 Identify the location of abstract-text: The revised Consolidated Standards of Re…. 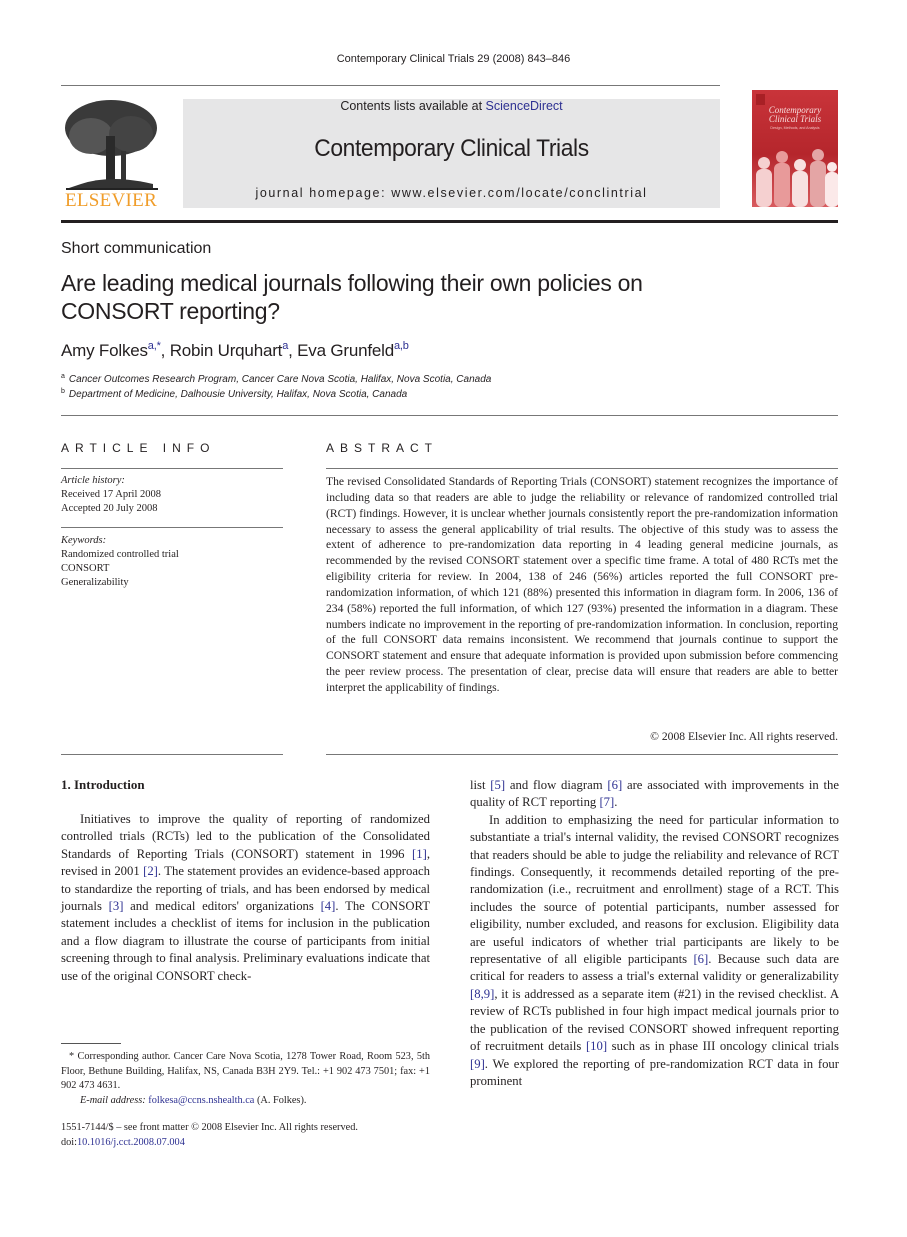
(582, 584).